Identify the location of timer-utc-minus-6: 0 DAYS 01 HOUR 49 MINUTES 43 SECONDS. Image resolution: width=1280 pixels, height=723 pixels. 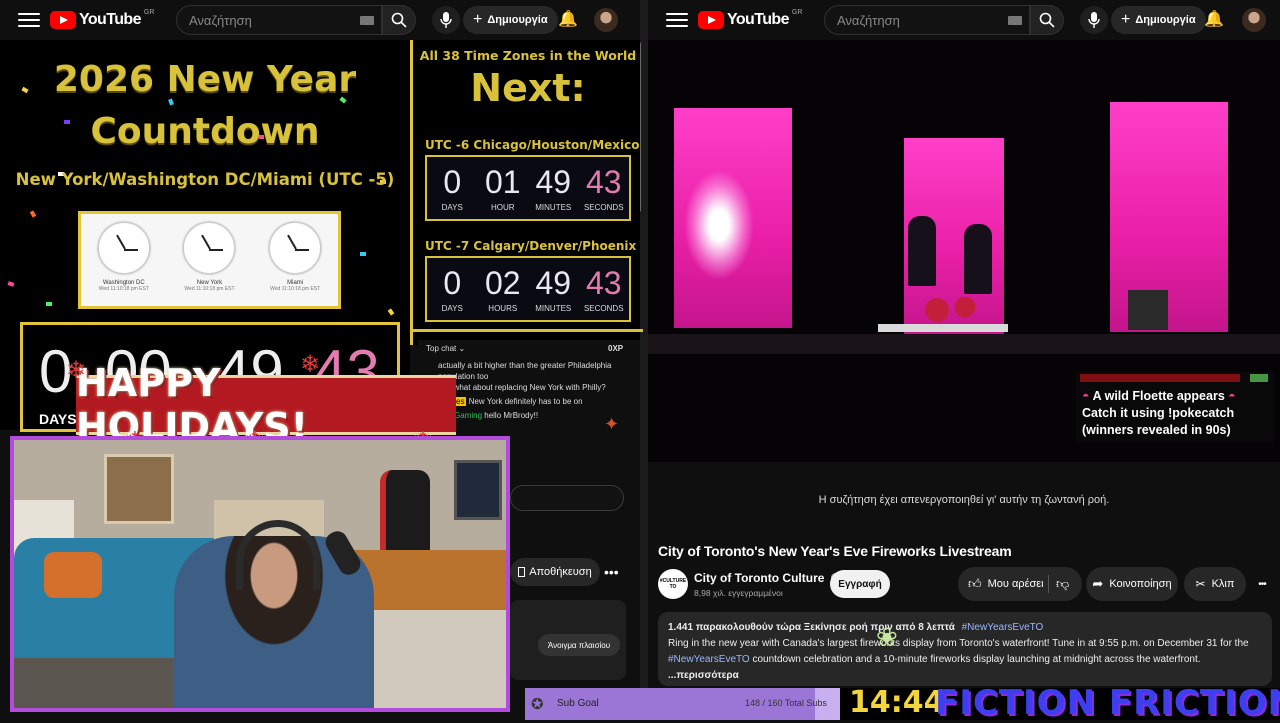
(528, 188).